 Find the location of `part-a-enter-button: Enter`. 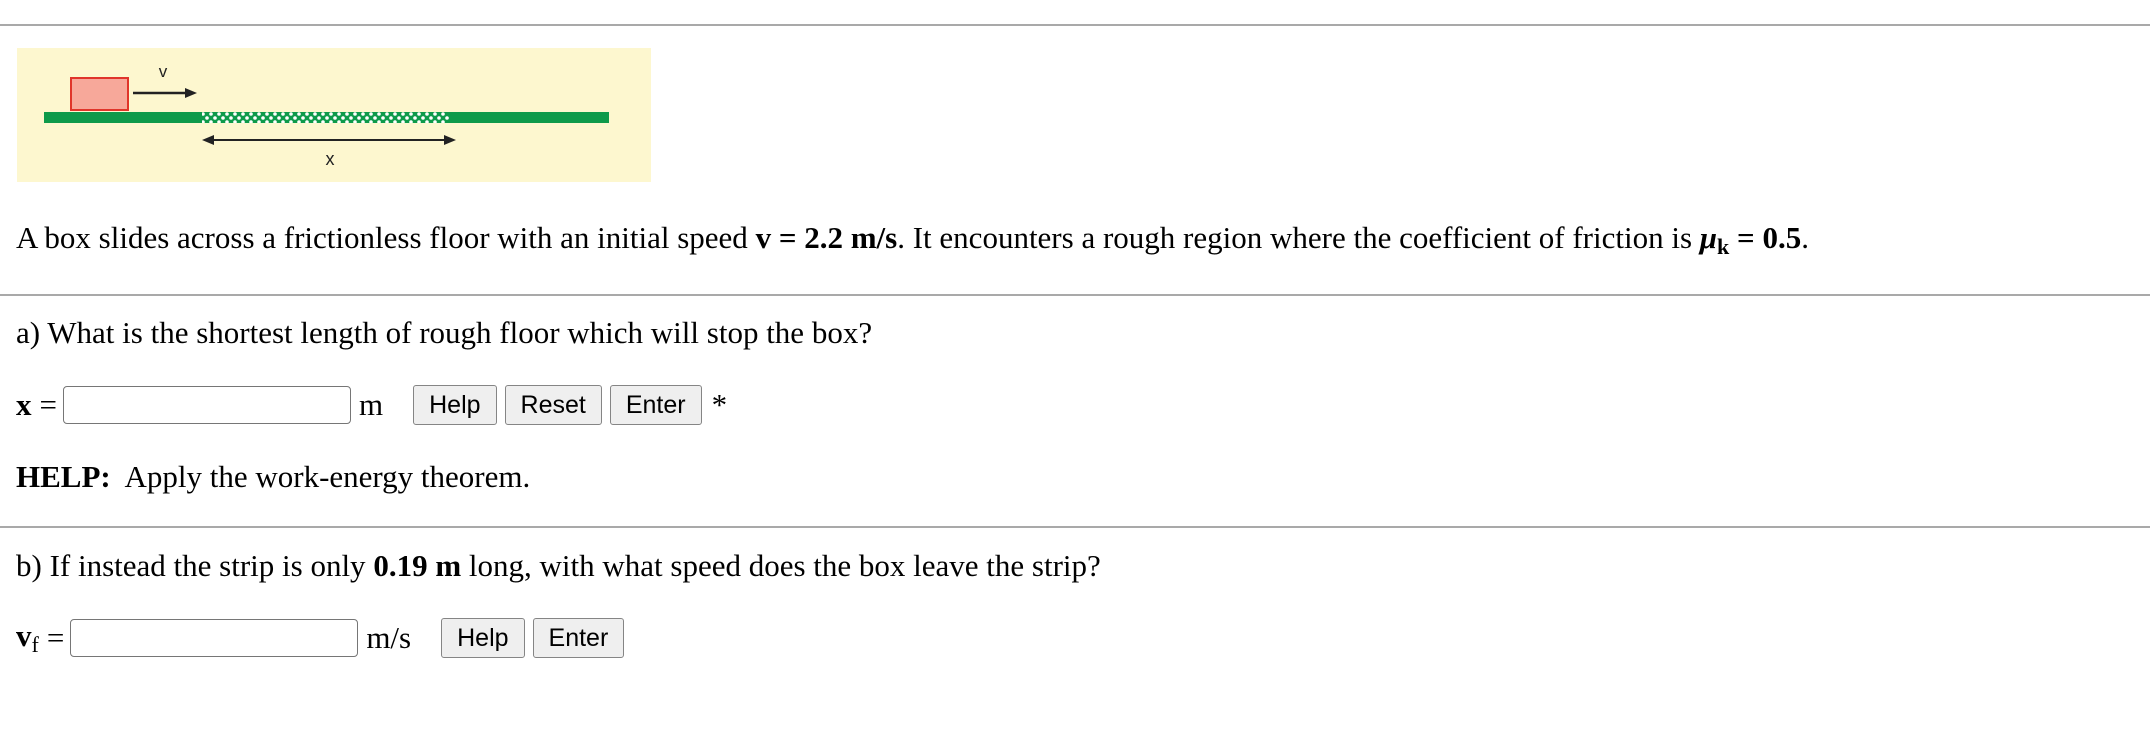

part-a-enter-button: Enter is located at coordinates (655, 405).